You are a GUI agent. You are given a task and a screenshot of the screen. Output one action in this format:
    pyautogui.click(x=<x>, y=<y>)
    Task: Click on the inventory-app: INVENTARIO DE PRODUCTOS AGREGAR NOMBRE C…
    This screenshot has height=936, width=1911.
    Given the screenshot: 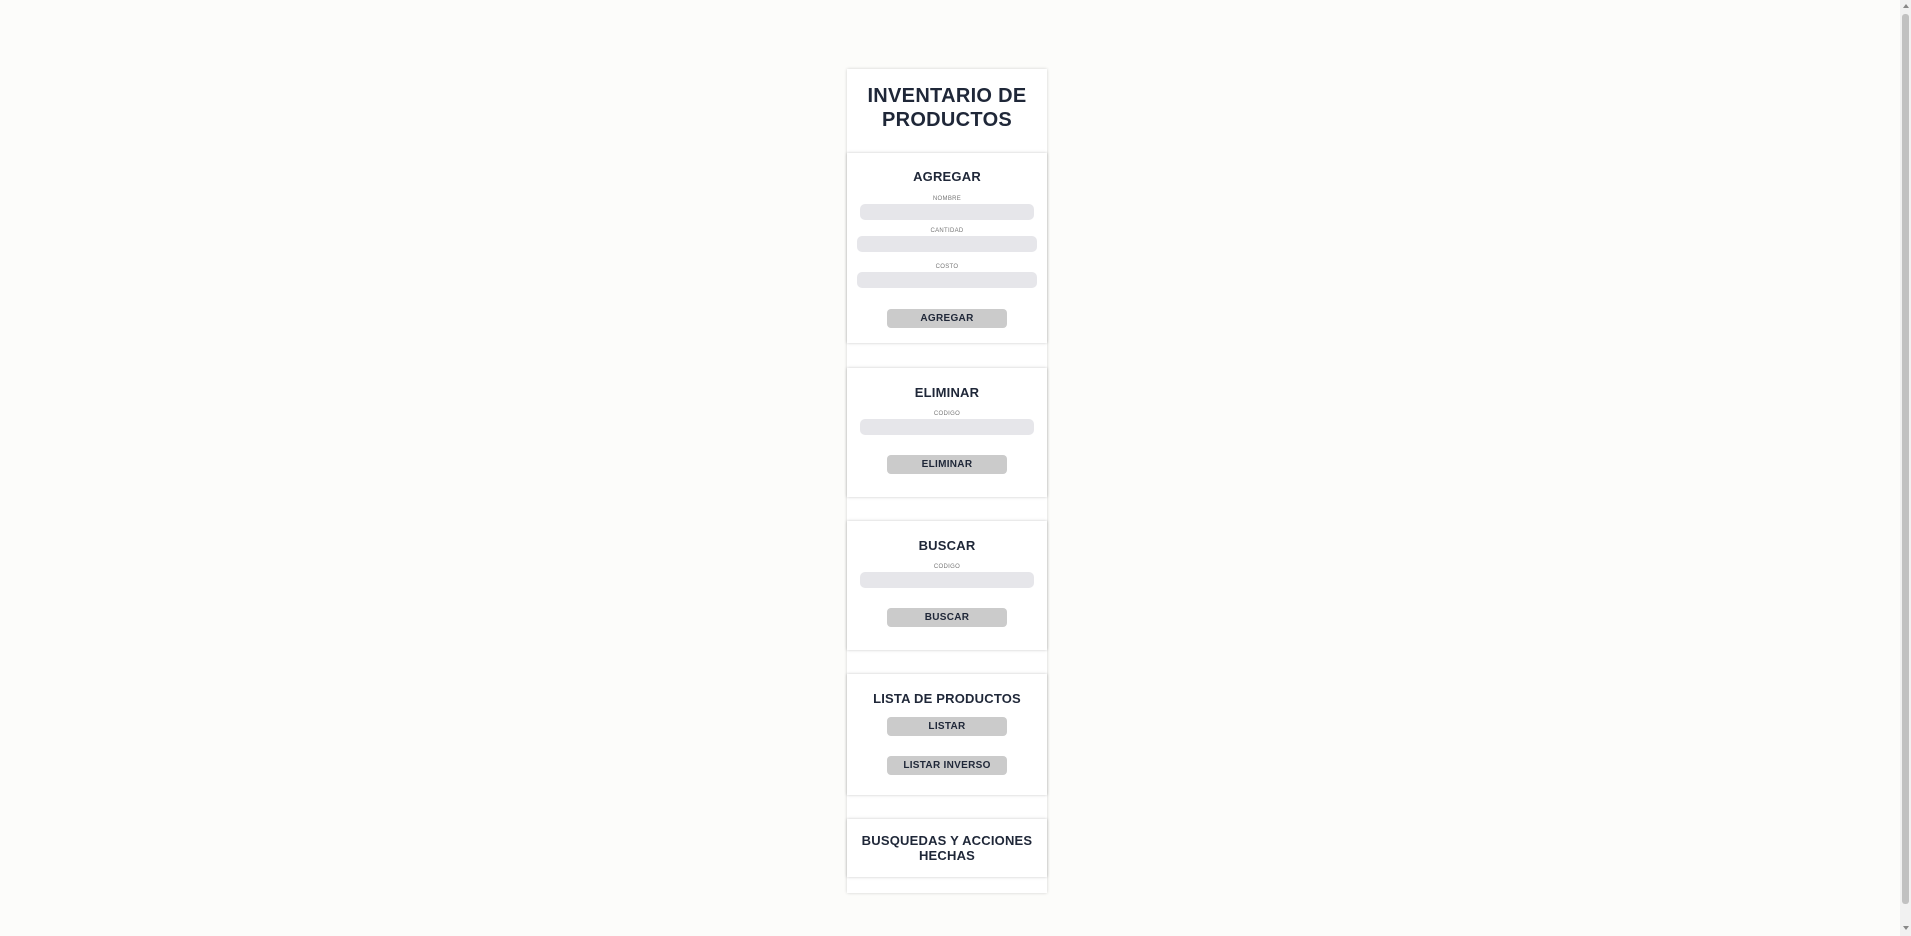 What is the action you would take?
    pyautogui.click(x=947, y=481)
    